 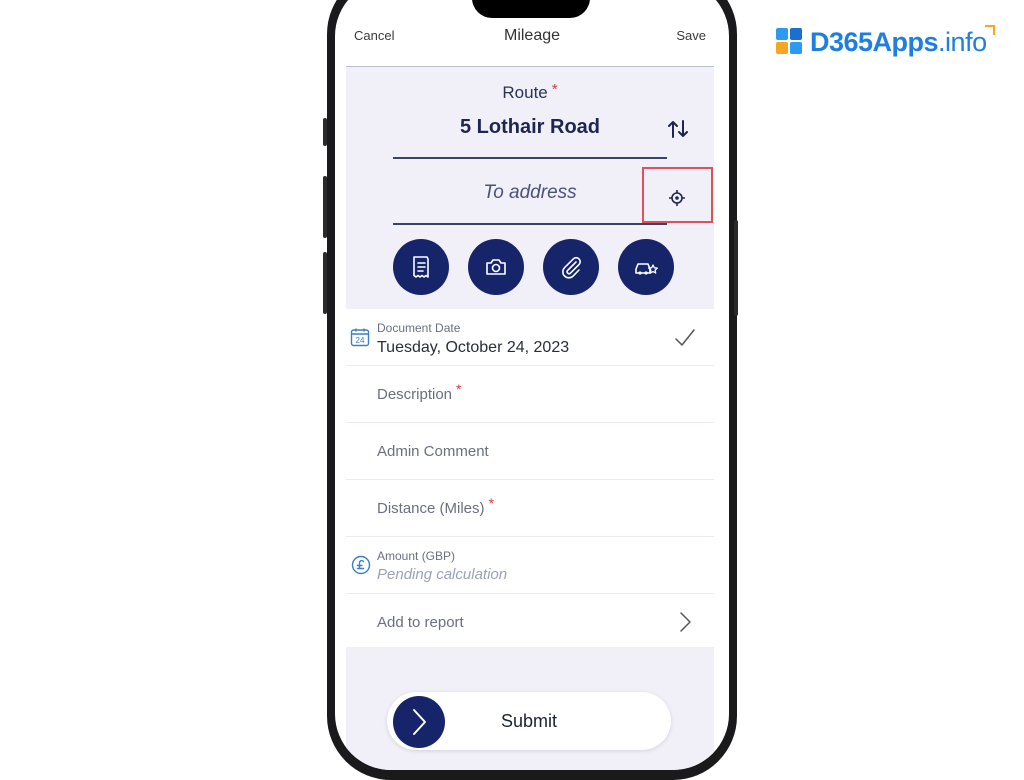 What do you see at coordinates (677, 195) in the screenshot?
I see `highlight-annotation` at bounding box center [677, 195].